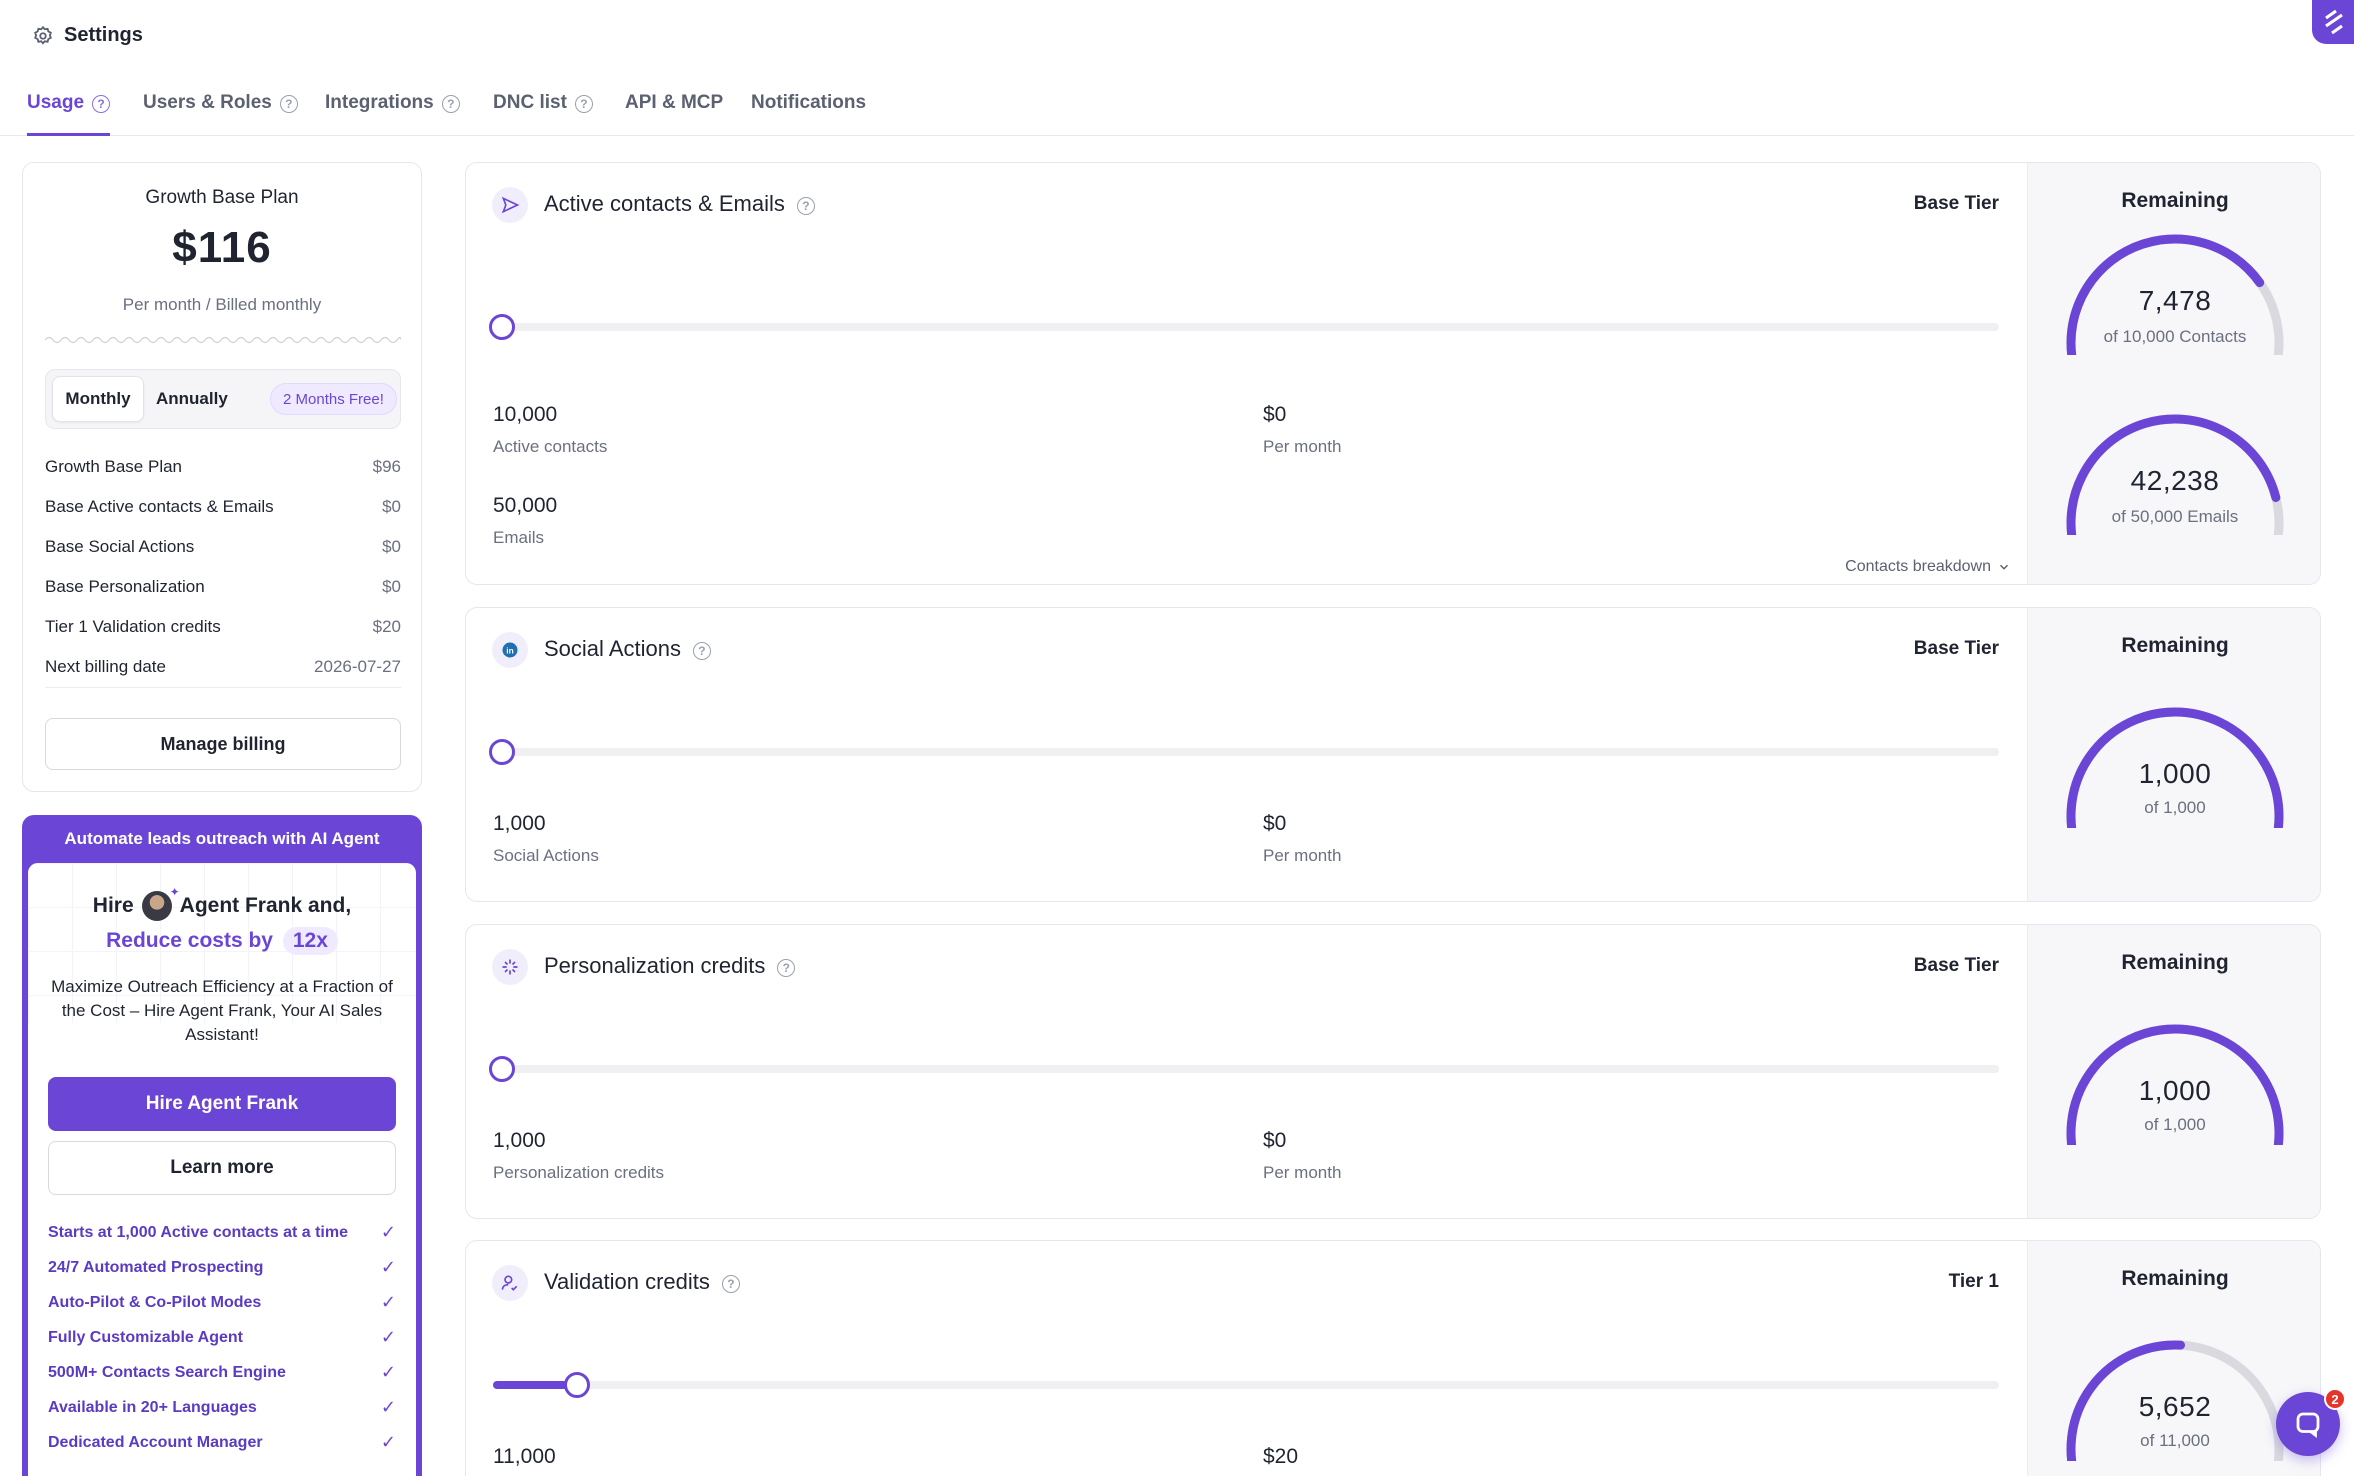  What do you see at coordinates (220, 114) in the screenshot?
I see `tab-users-roles: Users & Roles ?` at bounding box center [220, 114].